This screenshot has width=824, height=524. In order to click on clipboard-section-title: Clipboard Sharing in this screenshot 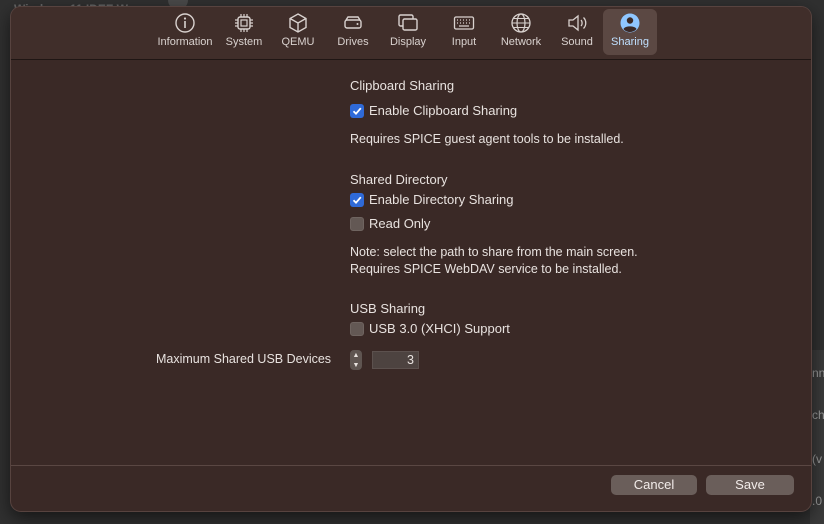, I will do `click(402, 85)`.